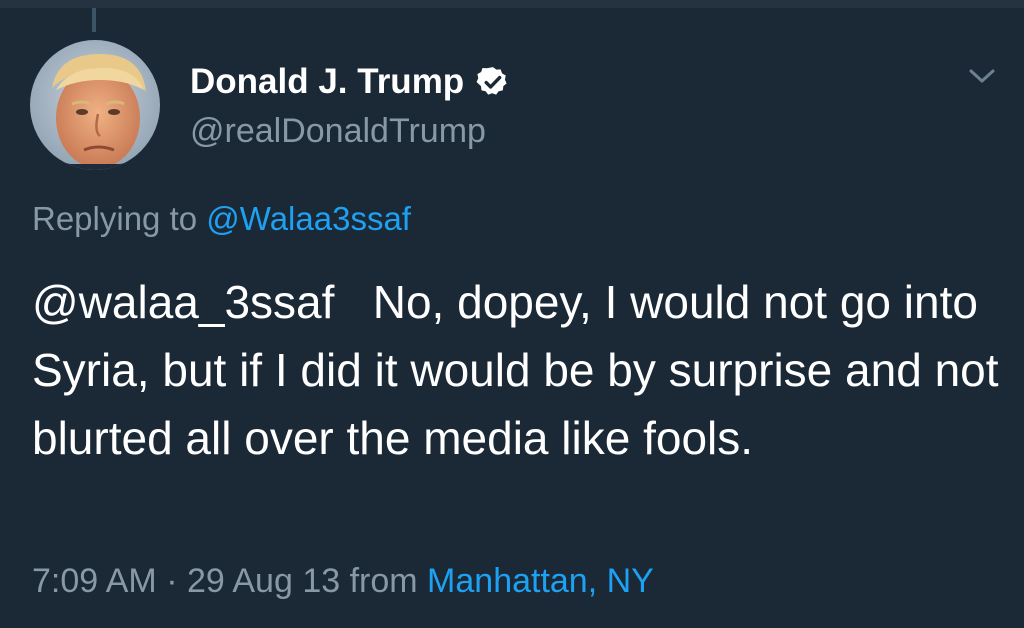 The width and height of the screenshot is (1024, 628). What do you see at coordinates (512, 4) in the screenshot?
I see `top-divider` at bounding box center [512, 4].